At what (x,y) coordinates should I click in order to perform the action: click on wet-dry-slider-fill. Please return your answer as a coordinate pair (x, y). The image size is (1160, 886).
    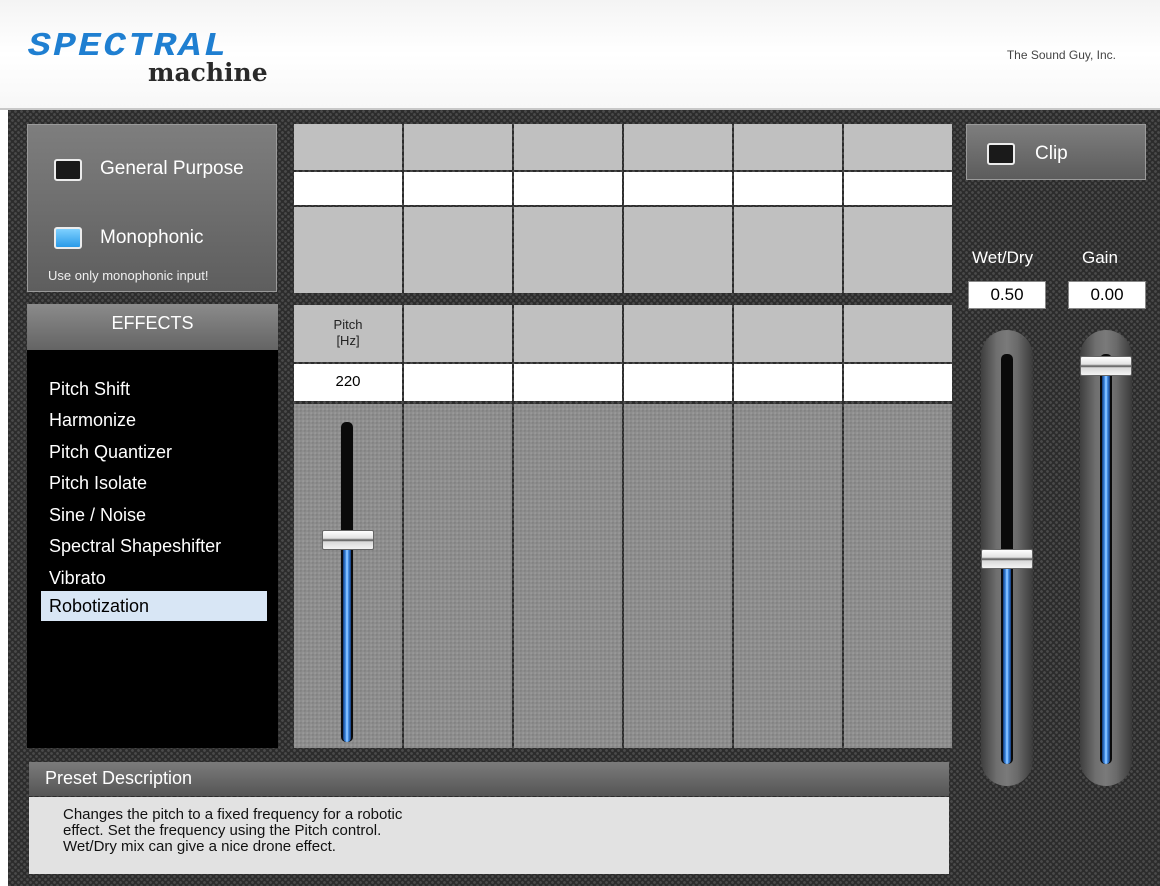
    Looking at the image, I should click on (1007, 661).